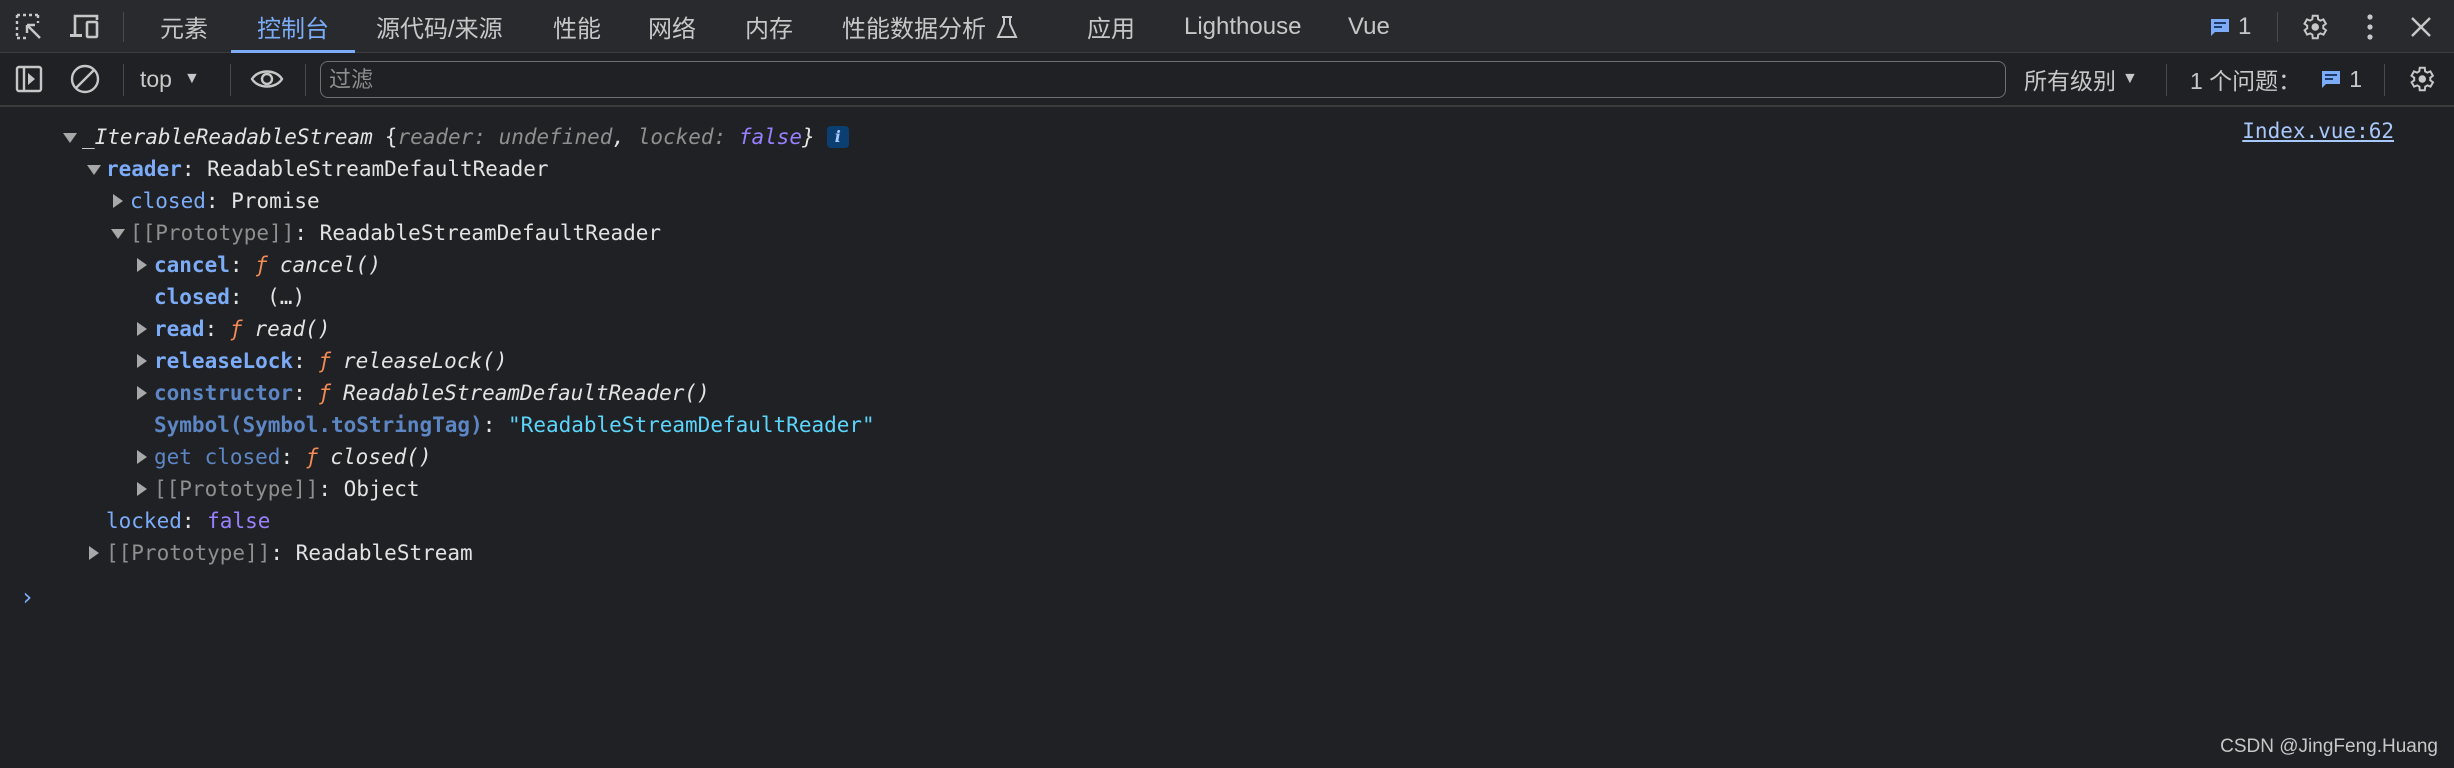 The height and width of the screenshot is (768, 2454). I want to click on toggle-sidebar-button, so click(29, 79).